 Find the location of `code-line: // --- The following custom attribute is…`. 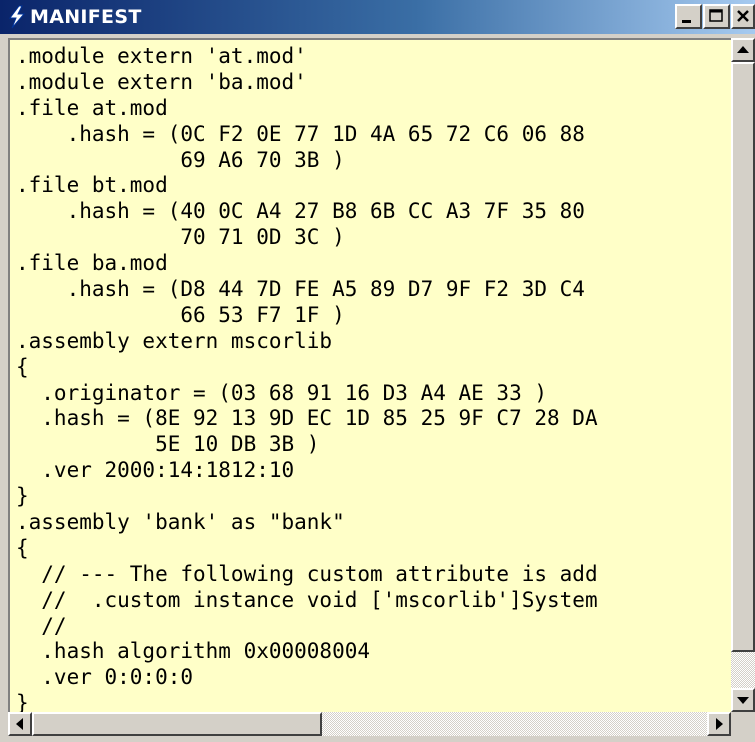

code-line: // --- The following custom attribute is… is located at coordinates (307, 573).